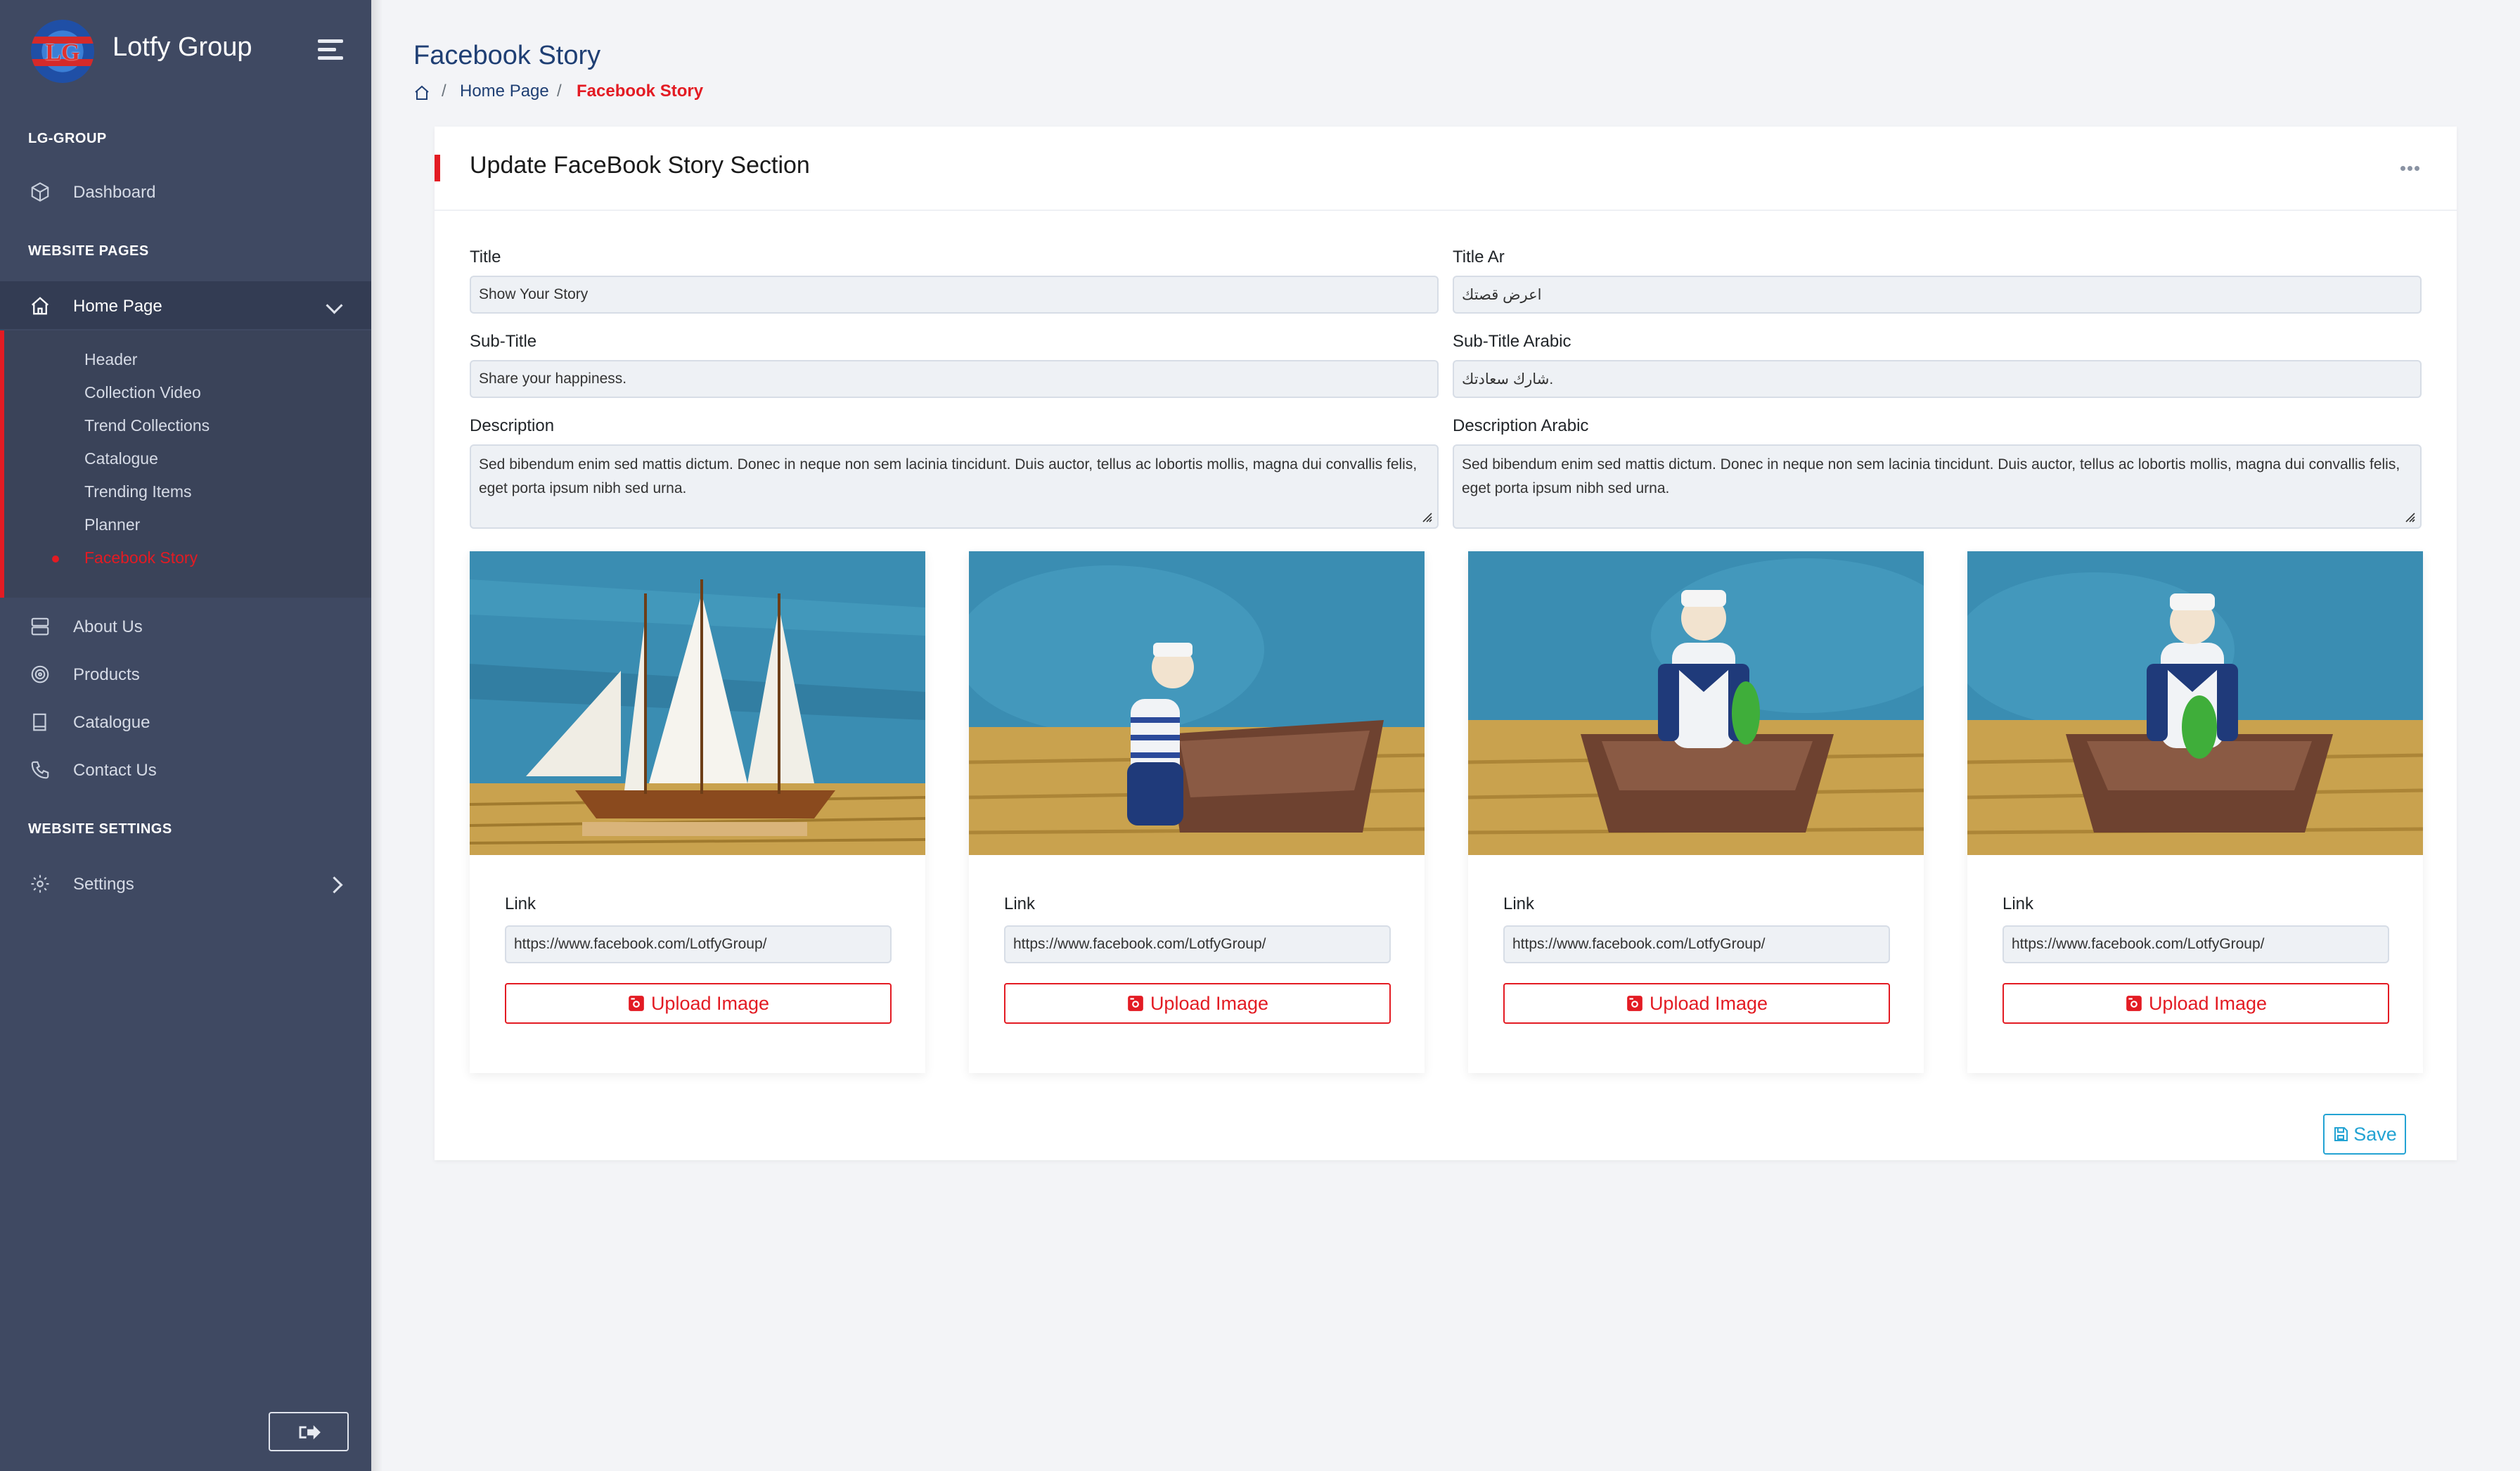 The image size is (2520, 1471). What do you see at coordinates (115, 192) in the screenshot?
I see `sidebar-item-label: Dashboard` at bounding box center [115, 192].